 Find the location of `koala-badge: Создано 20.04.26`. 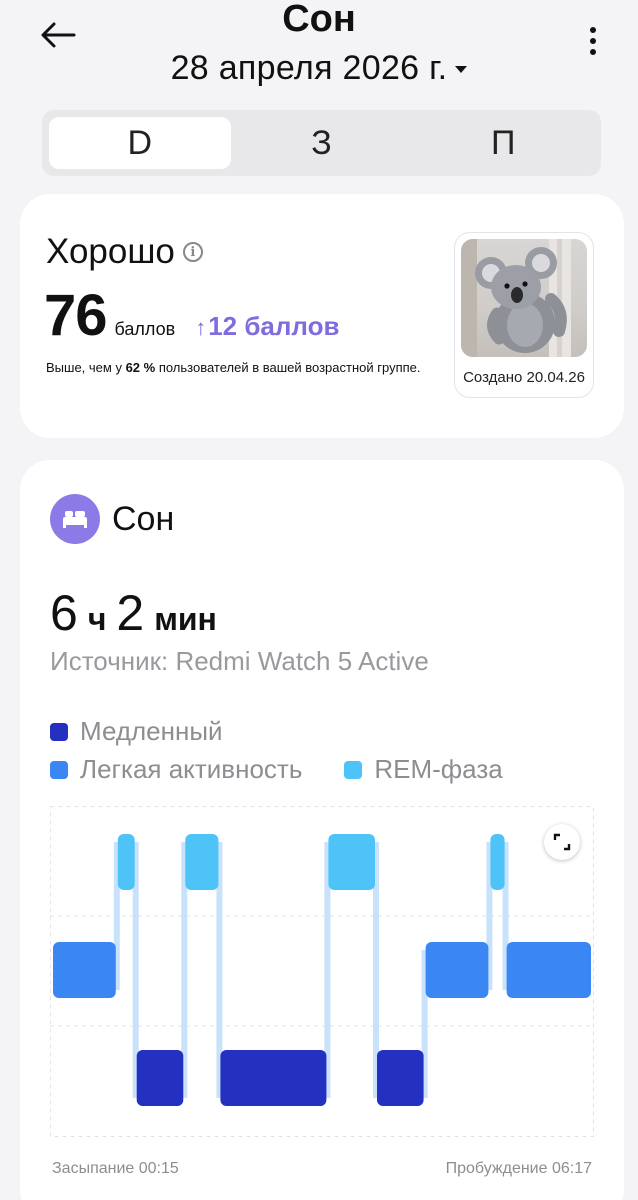

koala-badge: Создано 20.04.26 is located at coordinates (524, 315).